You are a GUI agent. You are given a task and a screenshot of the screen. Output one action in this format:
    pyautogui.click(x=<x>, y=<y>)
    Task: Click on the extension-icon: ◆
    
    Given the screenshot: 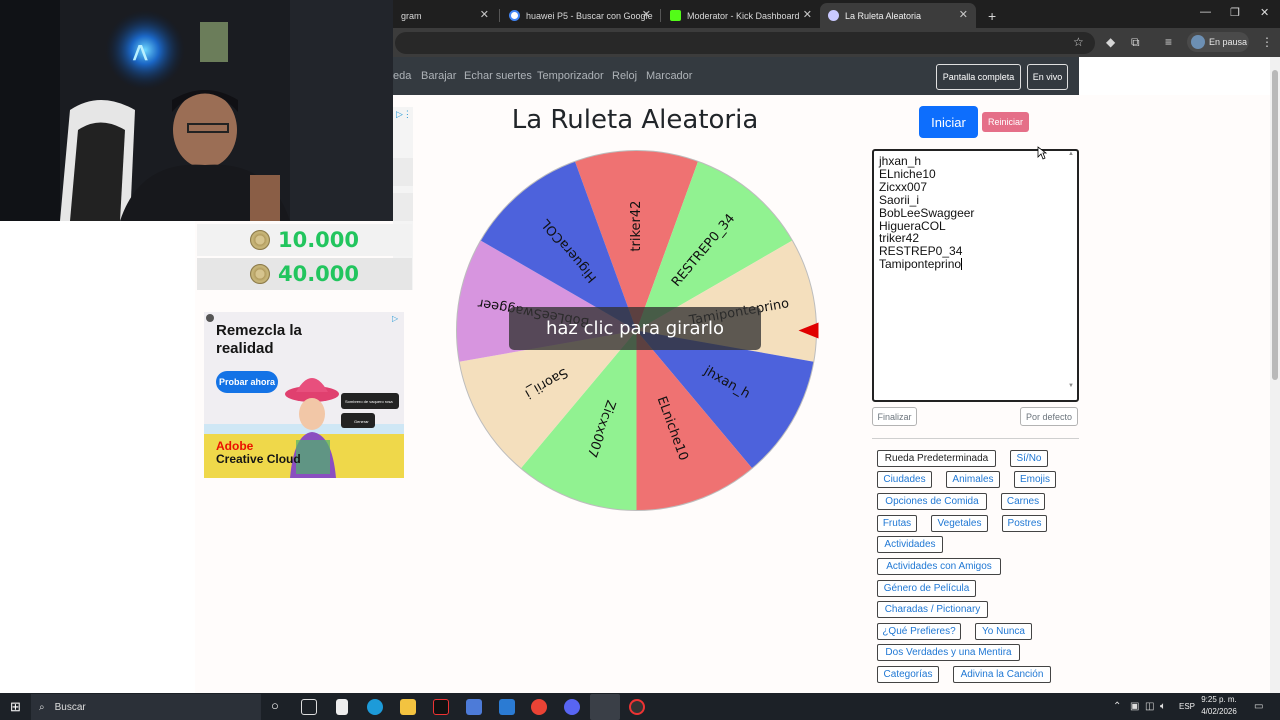 What is the action you would take?
    pyautogui.click(x=1110, y=42)
    